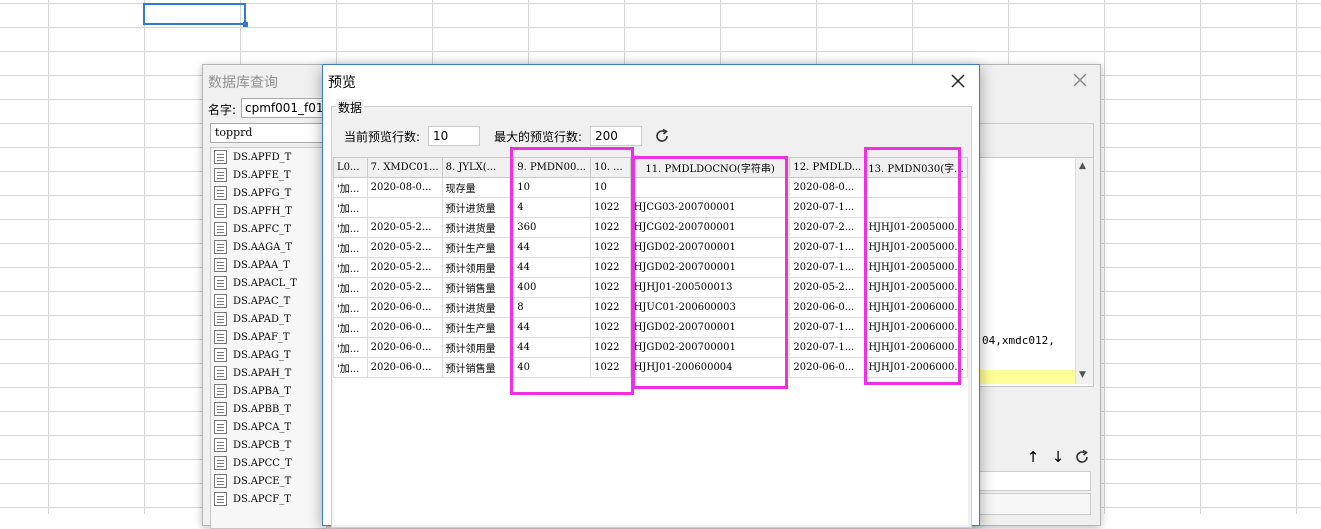  Describe the element at coordinates (268, 409) in the screenshot. I see `table-list-item: DS.APBB_T` at that location.